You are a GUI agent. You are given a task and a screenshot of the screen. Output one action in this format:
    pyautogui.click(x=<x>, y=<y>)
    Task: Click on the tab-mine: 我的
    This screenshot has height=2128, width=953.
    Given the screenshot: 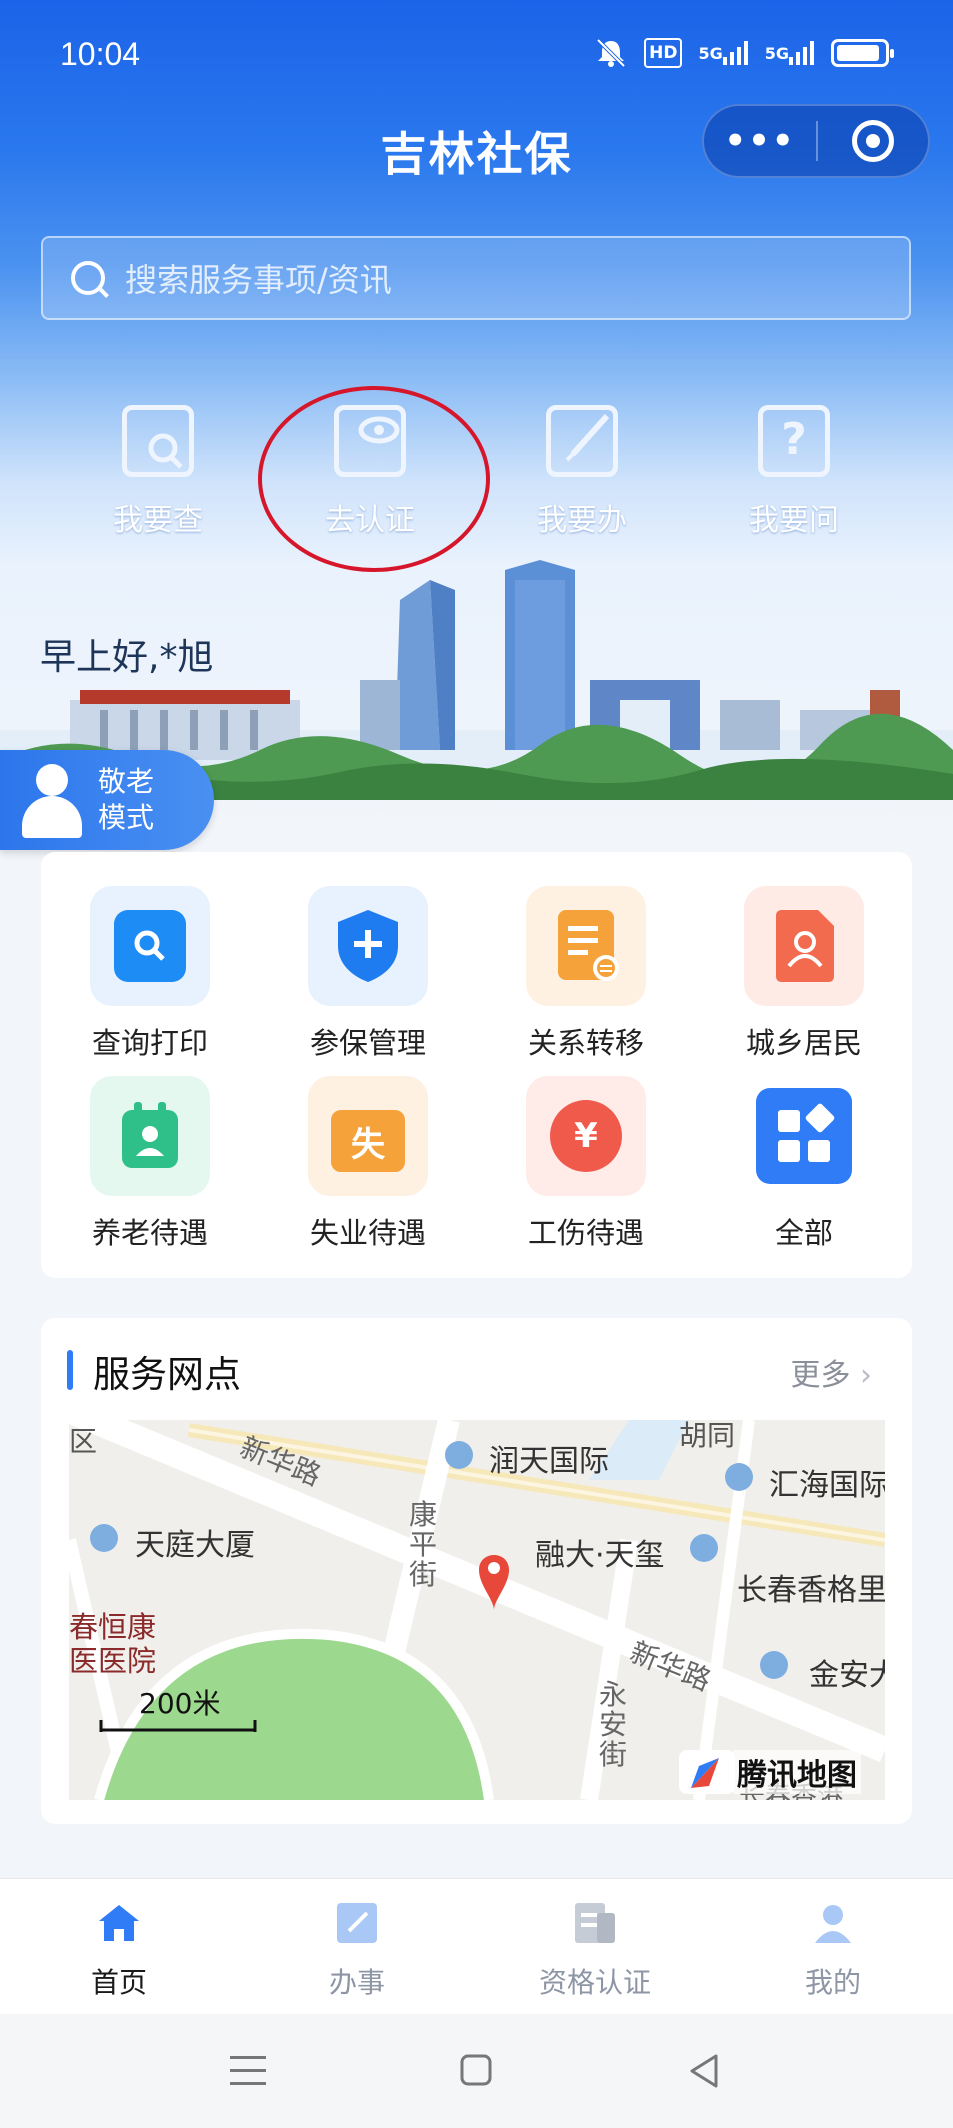 What is the action you would take?
    pyautogui.click(x=833, y=1951)
    